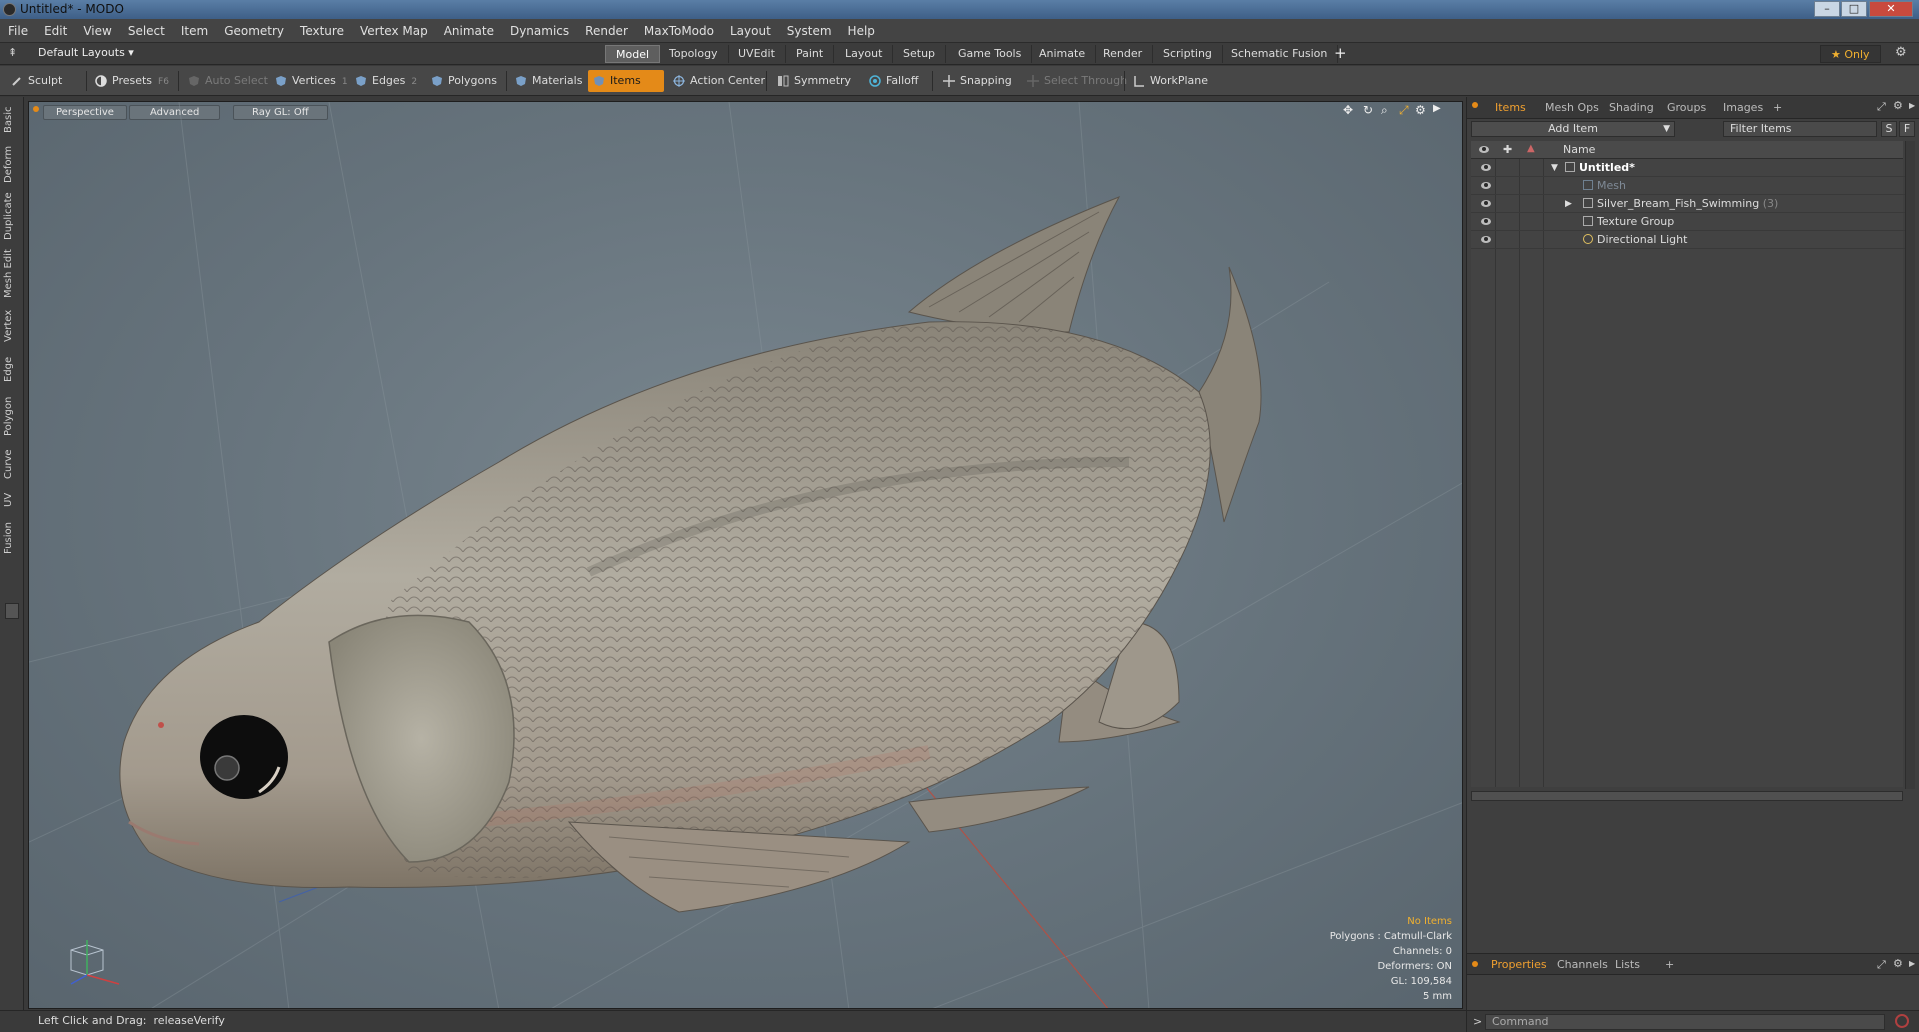  I want to click on maximize-button: □, so click(1854, 9).